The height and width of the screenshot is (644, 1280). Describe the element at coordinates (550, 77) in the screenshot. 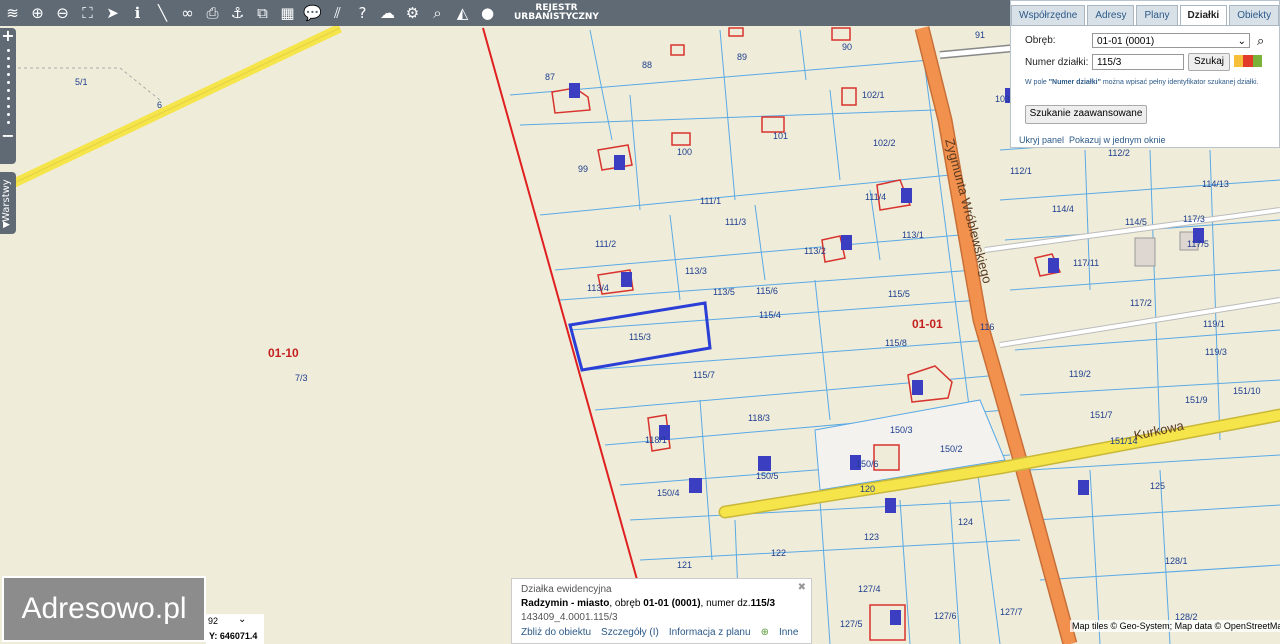

I see `parcel-label: 87` at that location.